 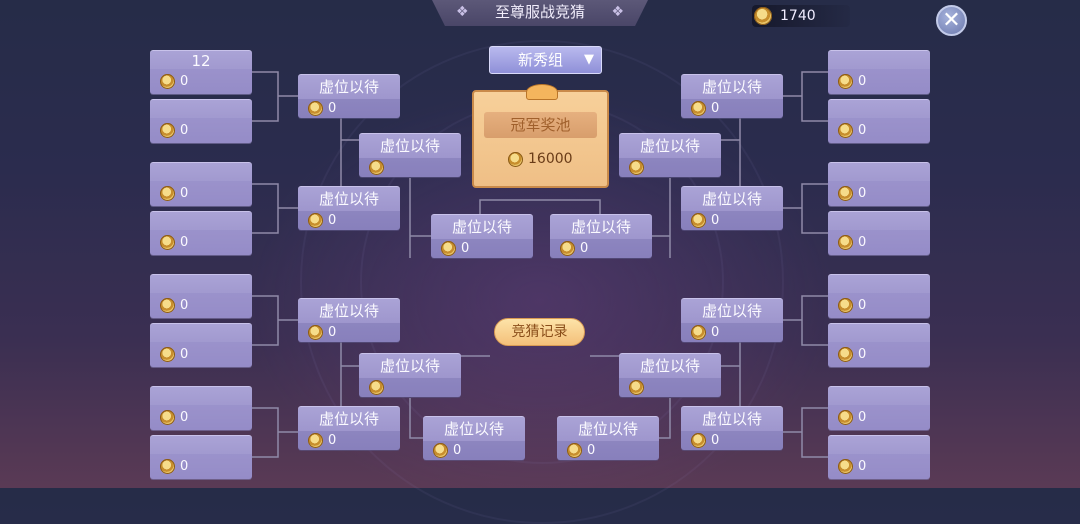 What do you see at coordinates (541, 60) in the screenshot?
I see `group-select-value: 新秀组` at bounding box center [541, 60].